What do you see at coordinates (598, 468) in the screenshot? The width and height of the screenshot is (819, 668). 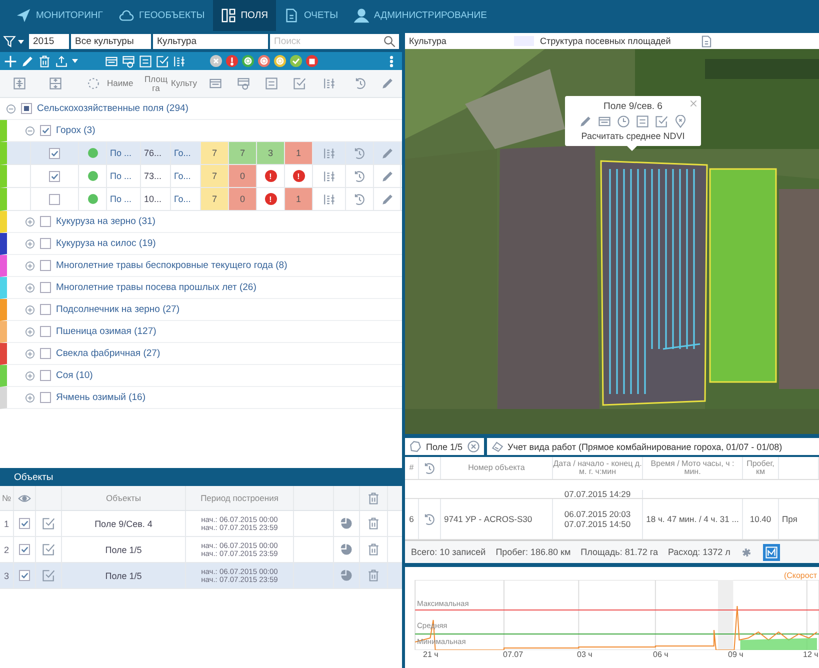 I see `column-header: Дата / начало - конец д. м. г. ч:мин` at bounding box center [598, 468].